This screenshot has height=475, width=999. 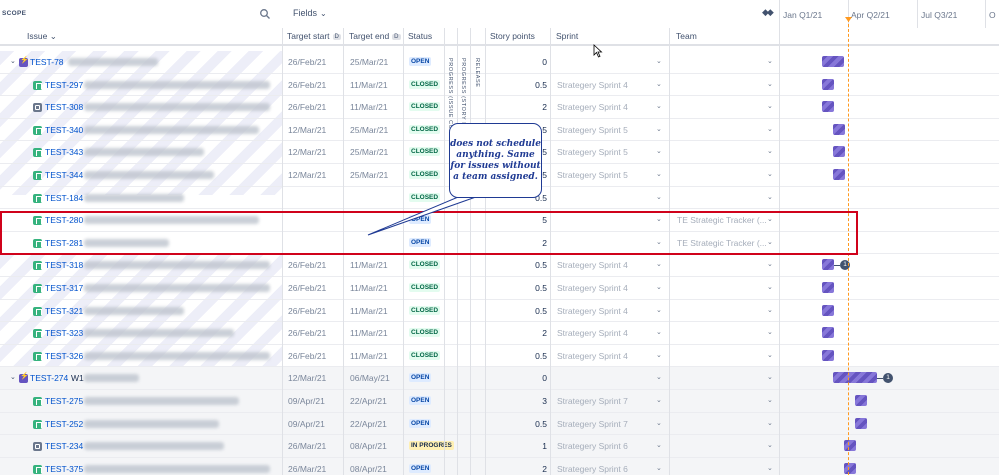 I want to click on story-points-header: Story points, so click(x=512, y=36).